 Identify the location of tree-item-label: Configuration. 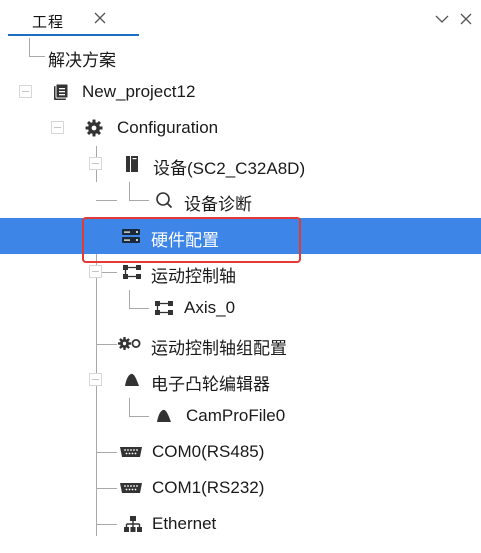
(168, 127).